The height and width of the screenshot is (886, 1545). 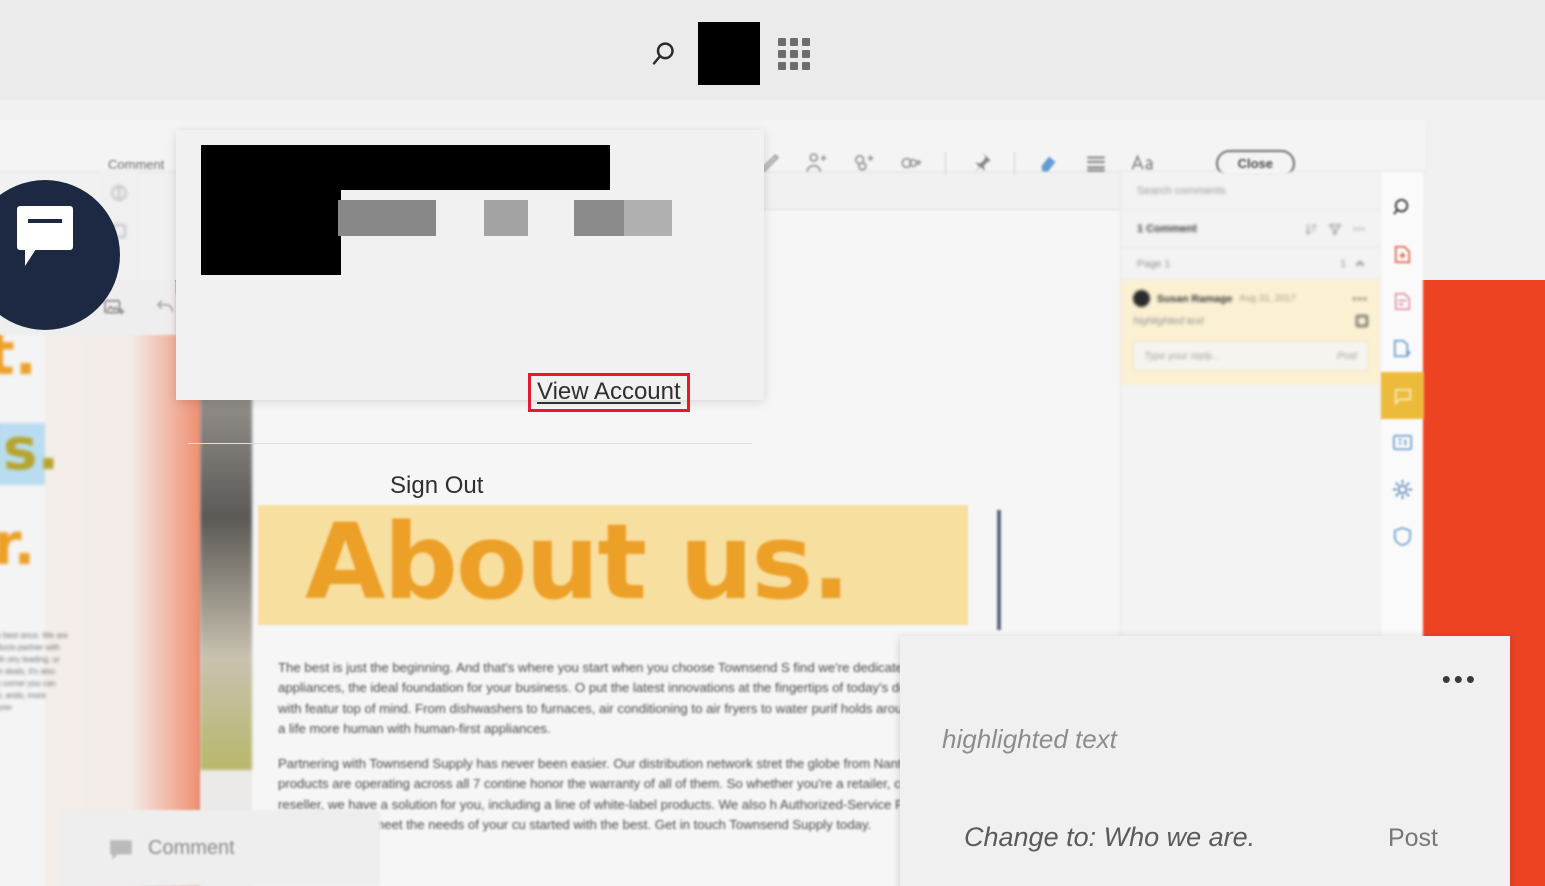 I want to click on reply-post-button: Post, so click(x=1347, y=356).